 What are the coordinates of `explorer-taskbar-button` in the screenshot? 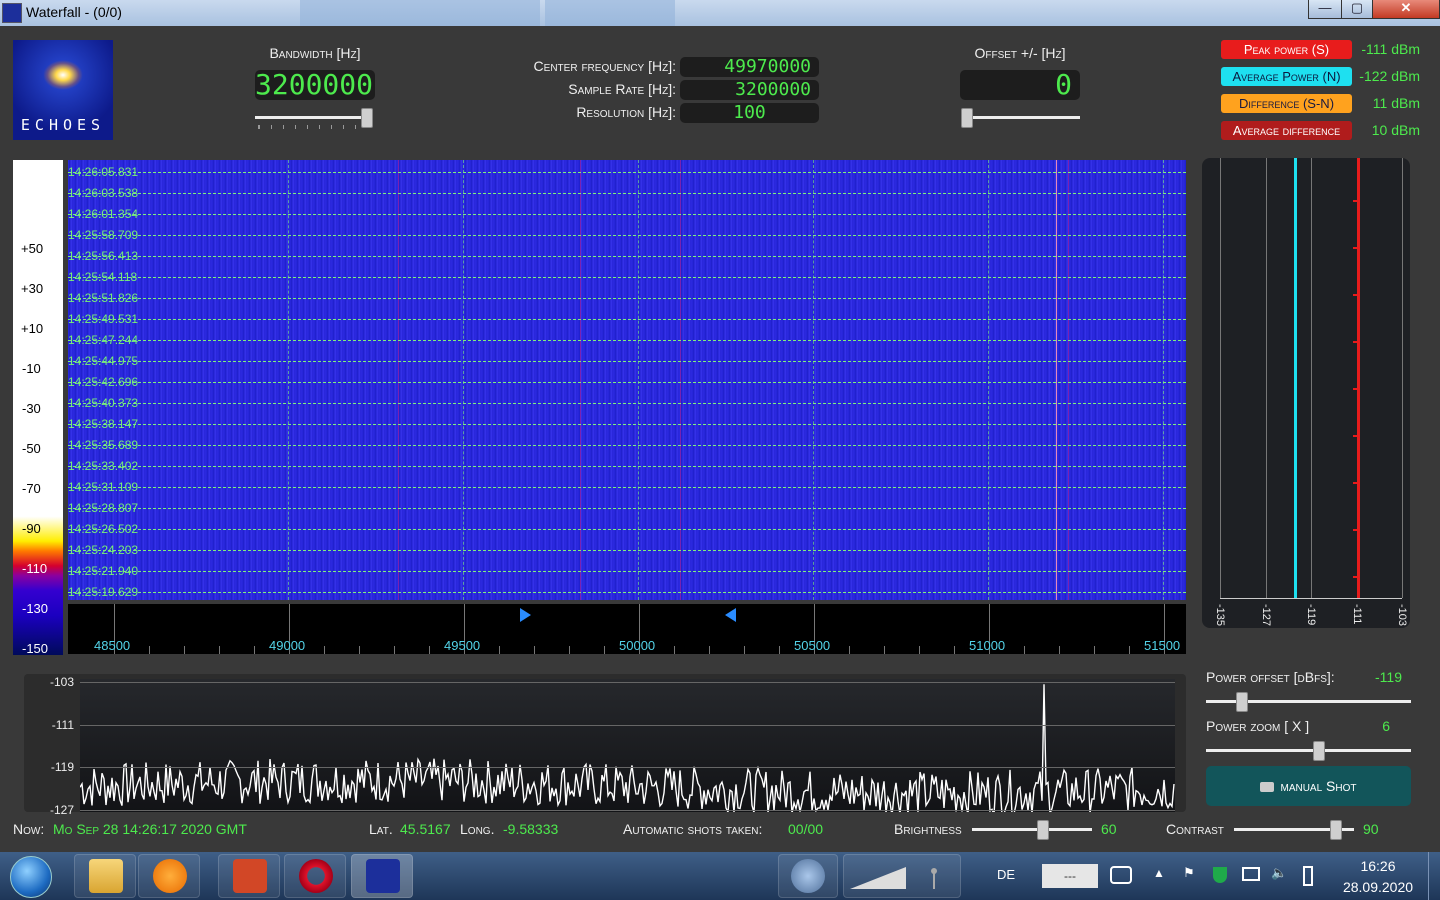 It's located at (105, 876).